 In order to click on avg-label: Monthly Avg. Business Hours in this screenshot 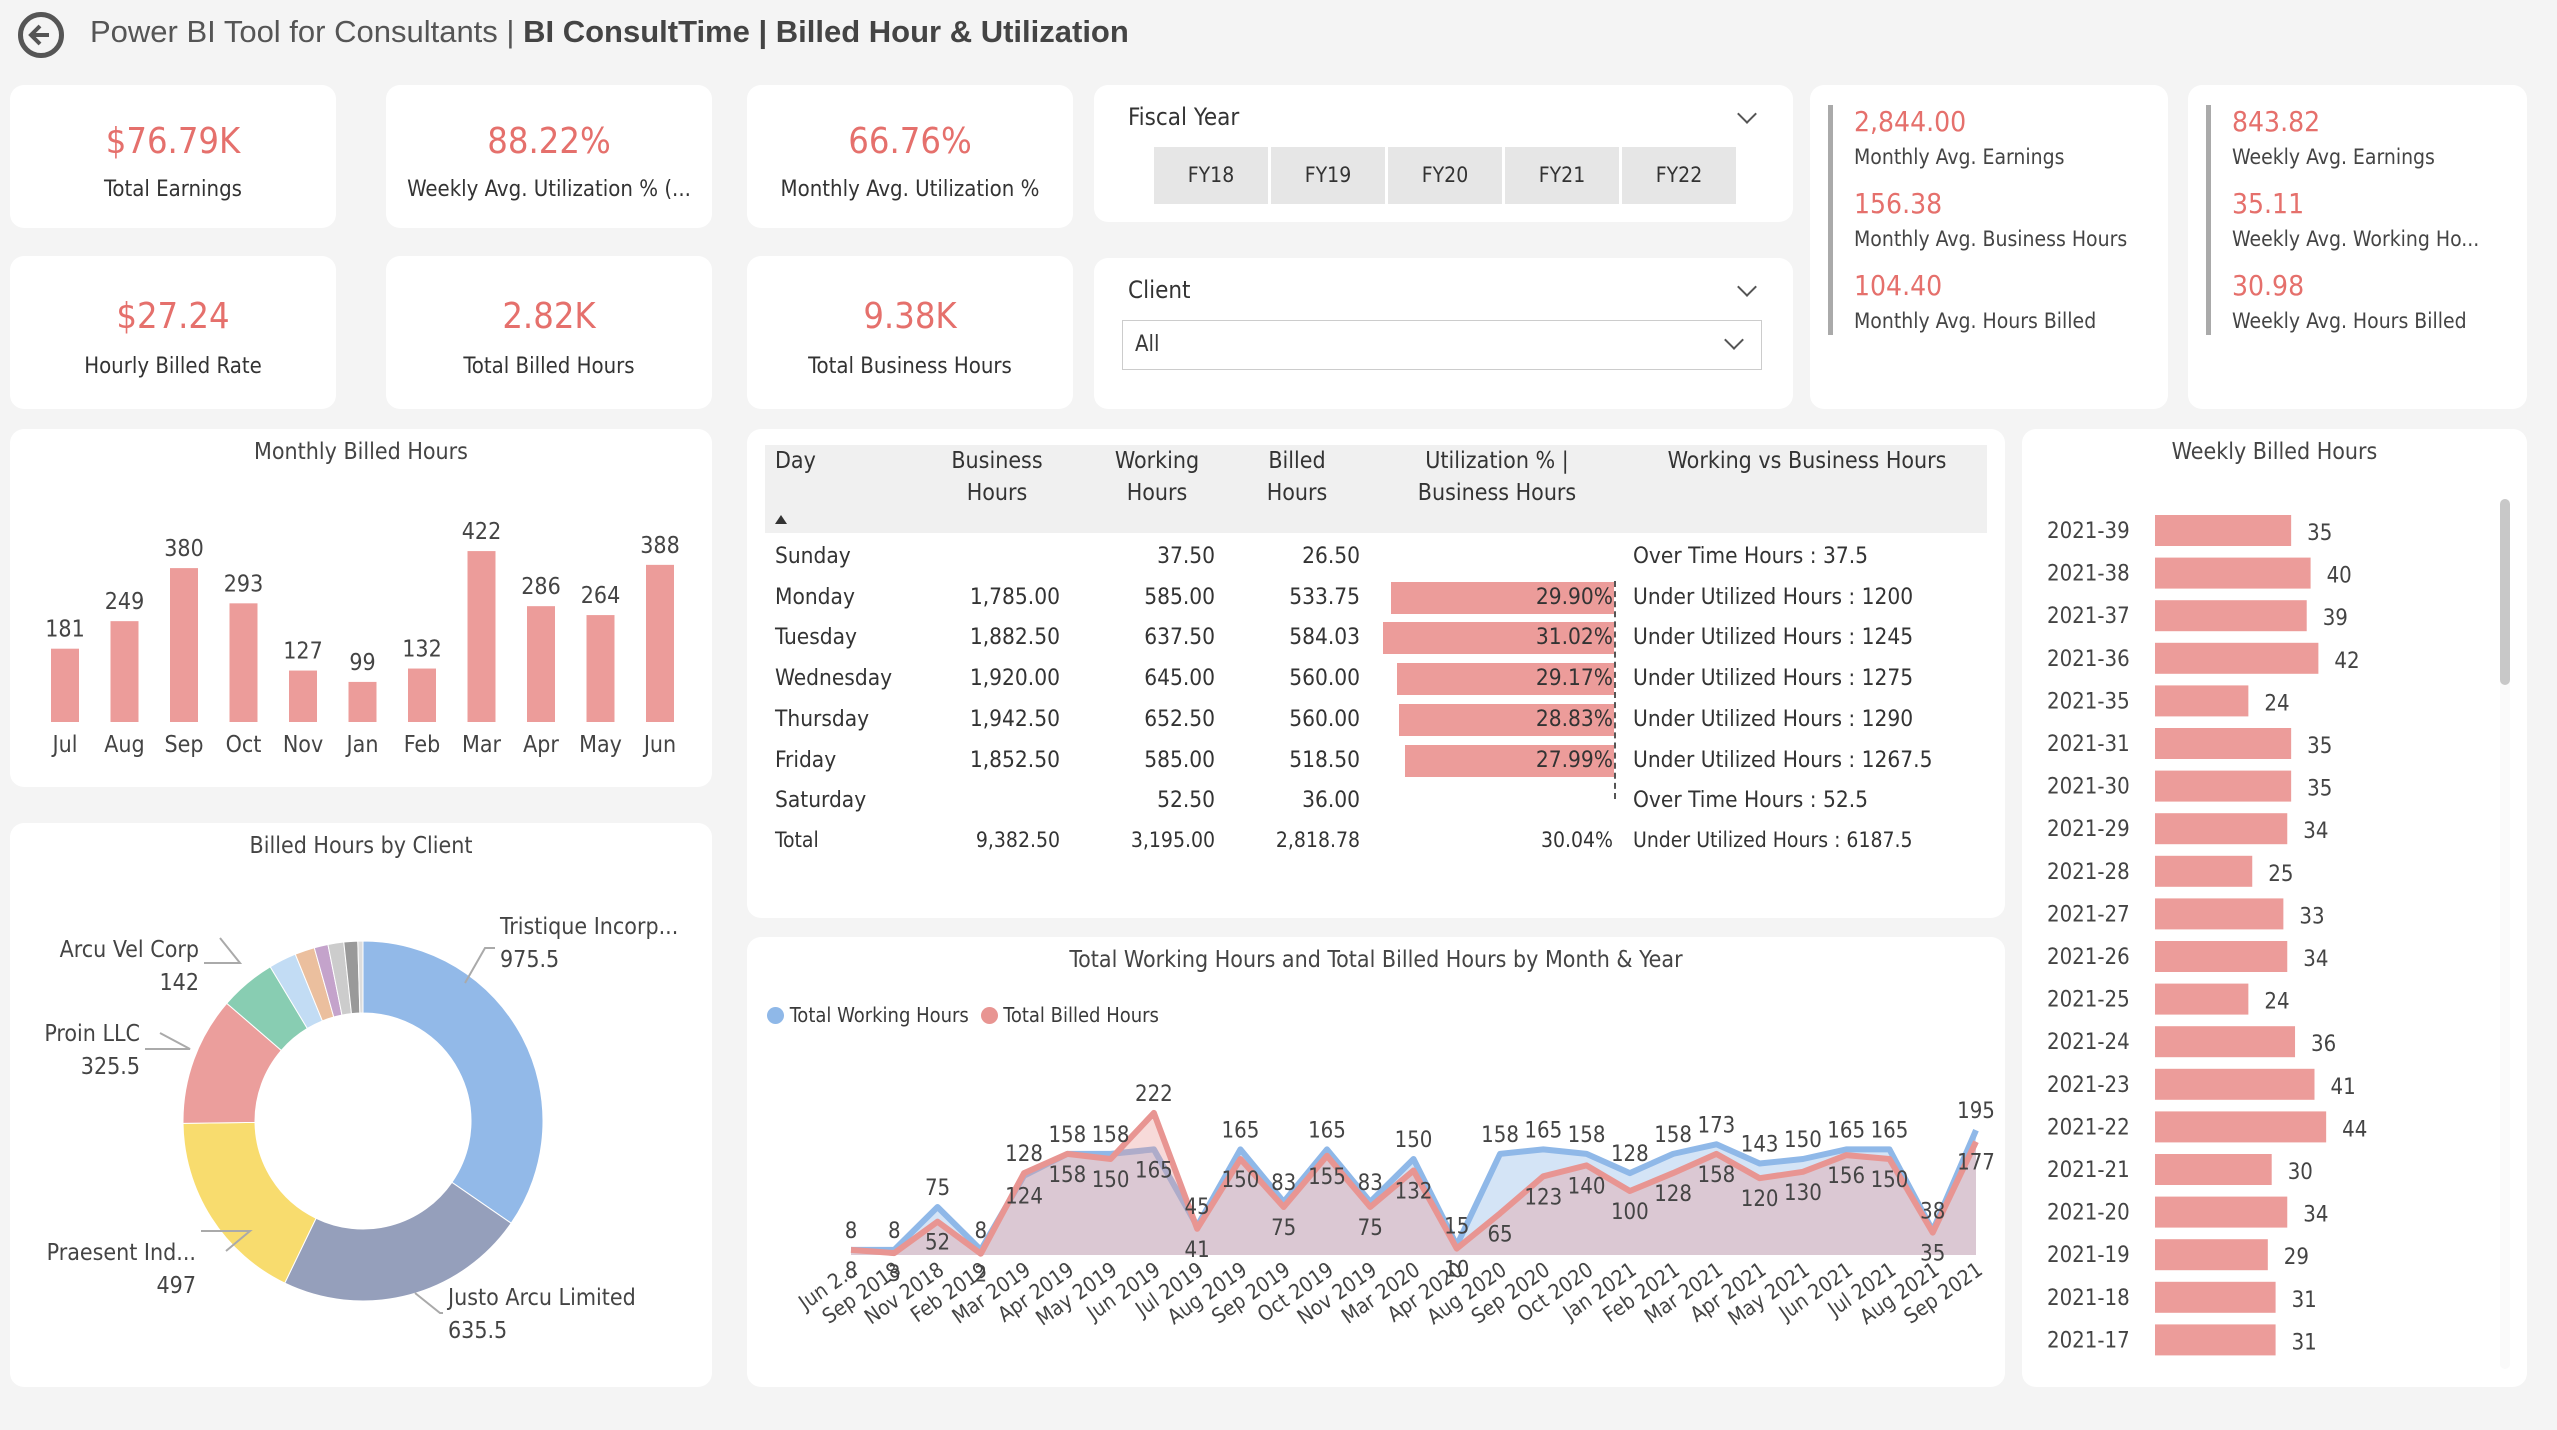, I will do `click(1991, 239)`.